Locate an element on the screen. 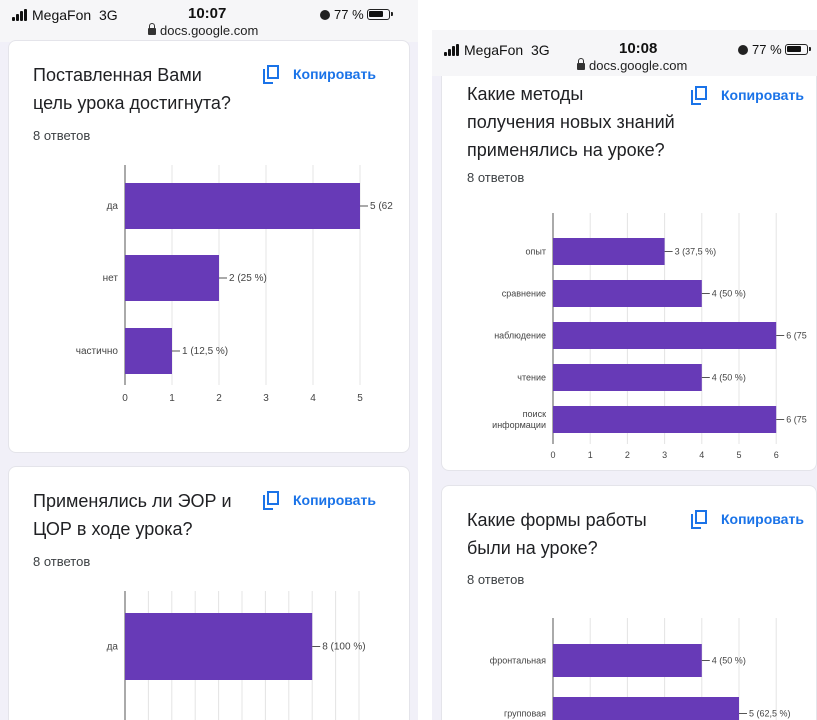 The height and width of the screenshot is (720, 817). category-label: сравнение is located at coordinates (524, 294).